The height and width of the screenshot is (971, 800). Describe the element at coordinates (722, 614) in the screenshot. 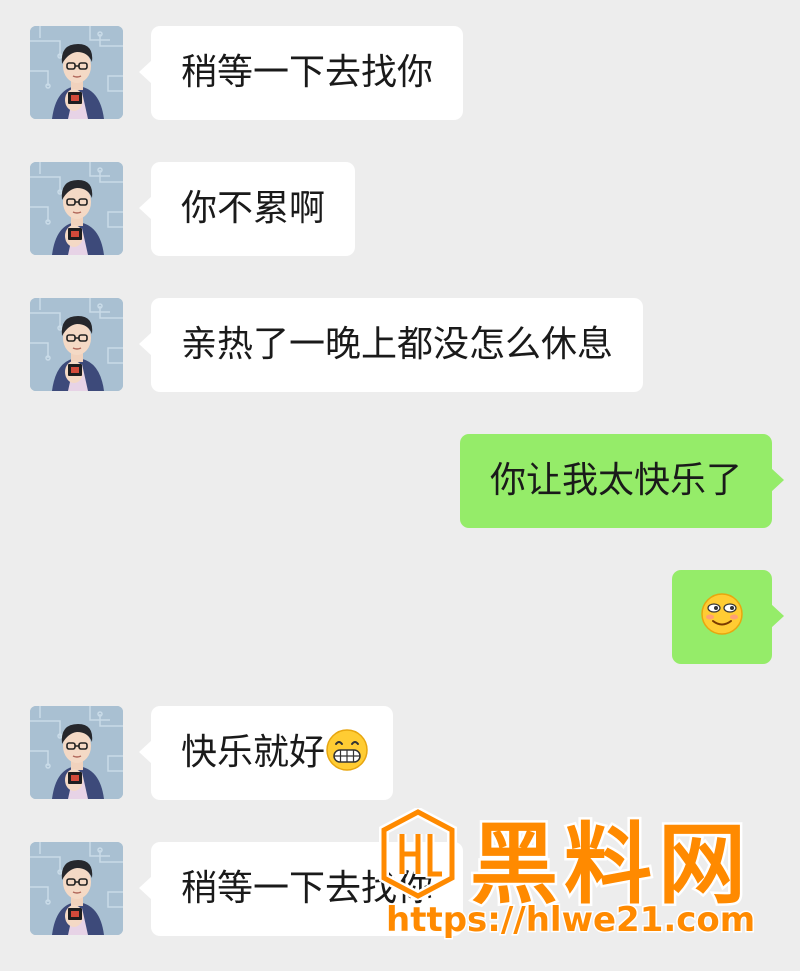

I see `smirk-emoji-icon` at that location.